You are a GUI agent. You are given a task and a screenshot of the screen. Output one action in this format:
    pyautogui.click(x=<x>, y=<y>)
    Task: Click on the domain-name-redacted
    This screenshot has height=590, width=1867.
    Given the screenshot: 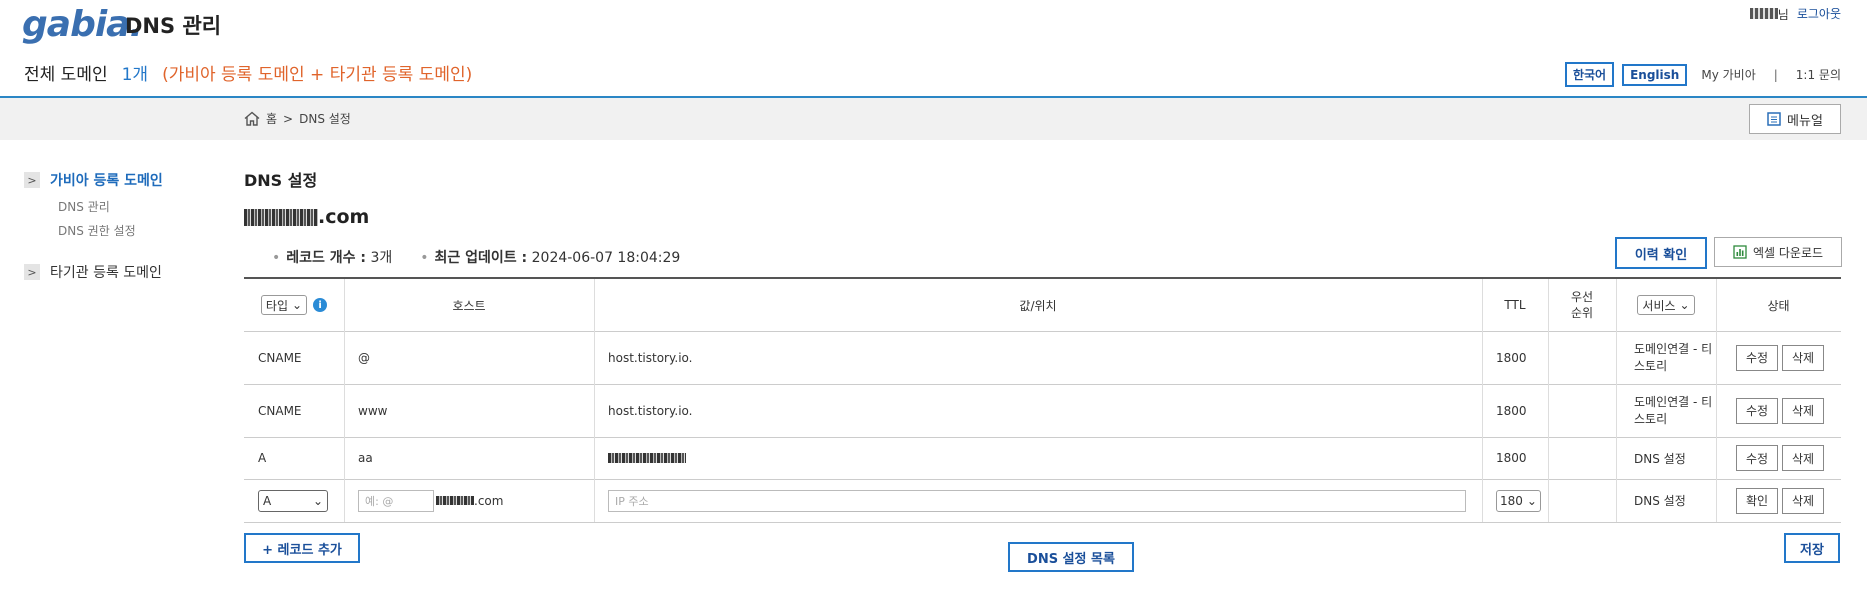 What is the action you would take?
    pyautogui.click(x=281, y=217)
    